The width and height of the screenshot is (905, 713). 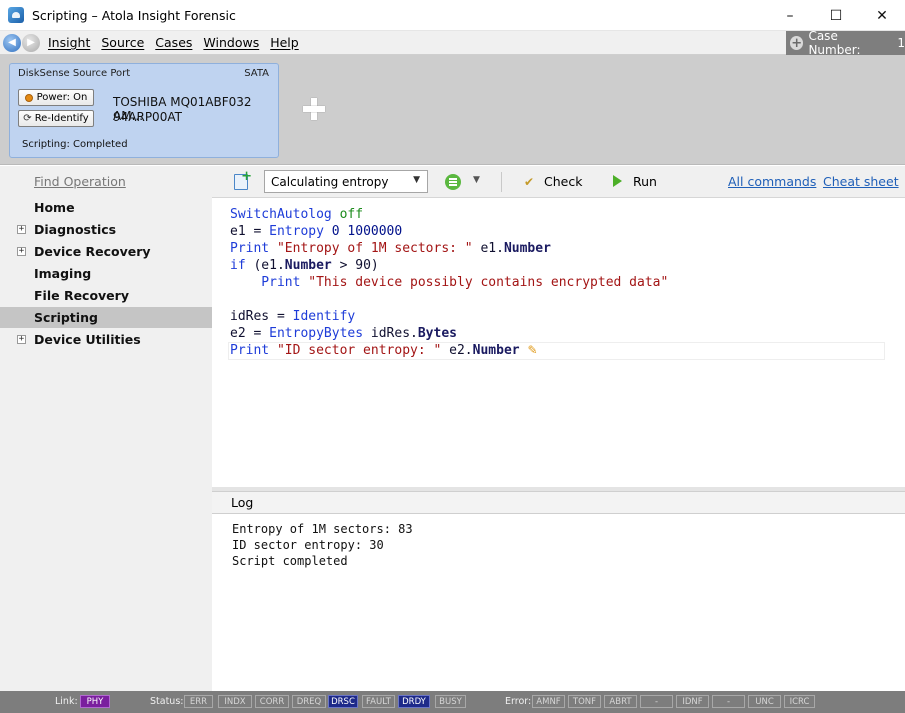 What do you see at coordinates (198, 701) in the screenshot?
I see `status-flag-badge: ERR` at bounding box center [198, 701].